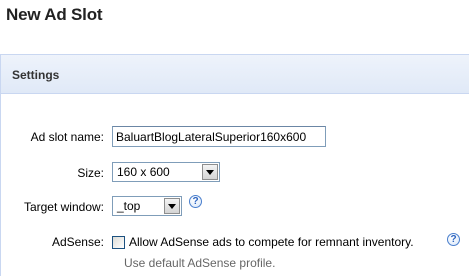 The width and height of the screenshot is (469, 276). Describe the element at coordinates (54, 14) in the screenshot. I see `page-title: New Ad Slot` at that location.